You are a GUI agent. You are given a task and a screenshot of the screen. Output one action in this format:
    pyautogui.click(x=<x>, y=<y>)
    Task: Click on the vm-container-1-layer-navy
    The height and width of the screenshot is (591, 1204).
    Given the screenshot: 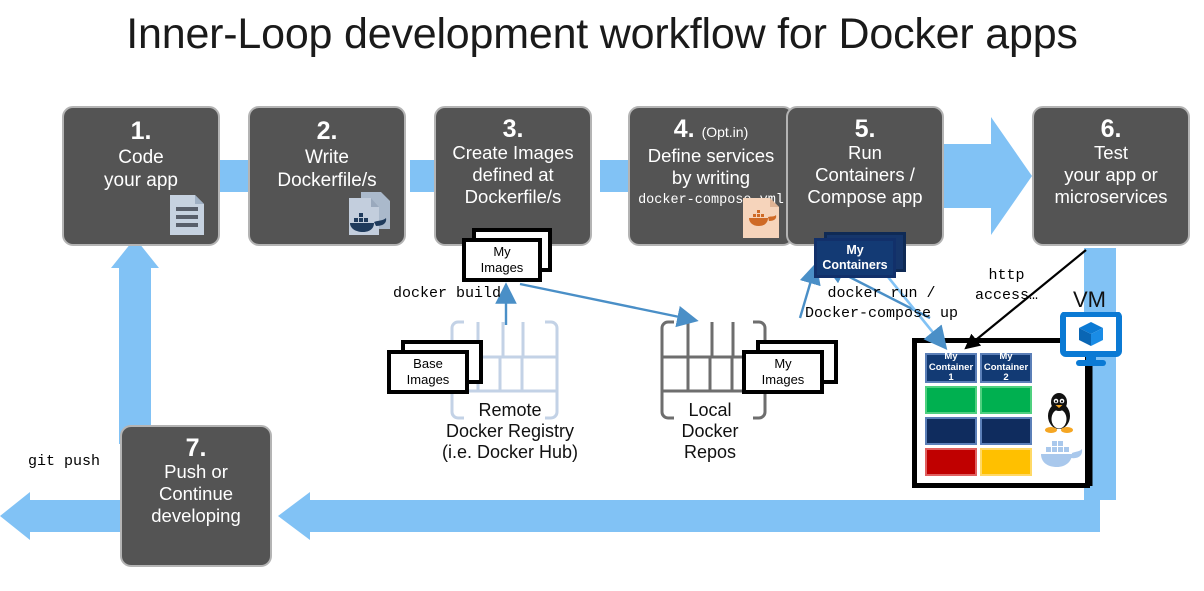 What is the action you would take?
    pyautogui.click(x=951, y=431)
    